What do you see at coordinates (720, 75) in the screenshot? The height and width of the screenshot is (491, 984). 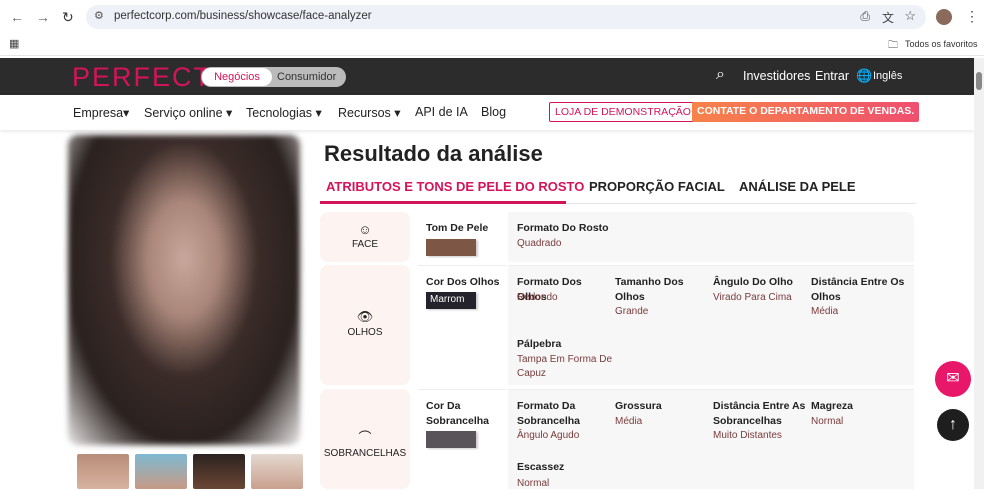 I see `search-icon: ⌕` at bounding box center [720, 75].